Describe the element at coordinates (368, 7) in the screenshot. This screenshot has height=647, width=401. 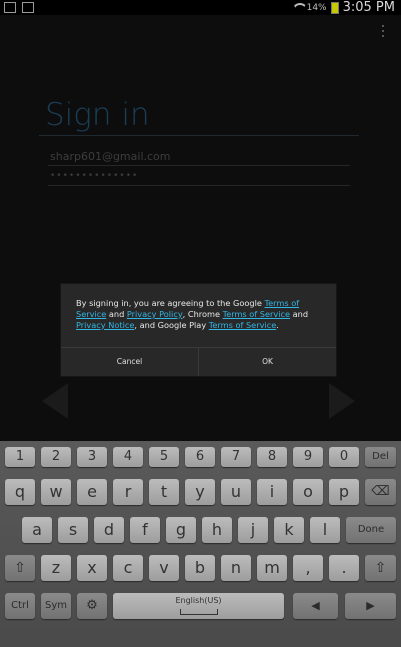
I see `clock: 3:05 PM` at that location.